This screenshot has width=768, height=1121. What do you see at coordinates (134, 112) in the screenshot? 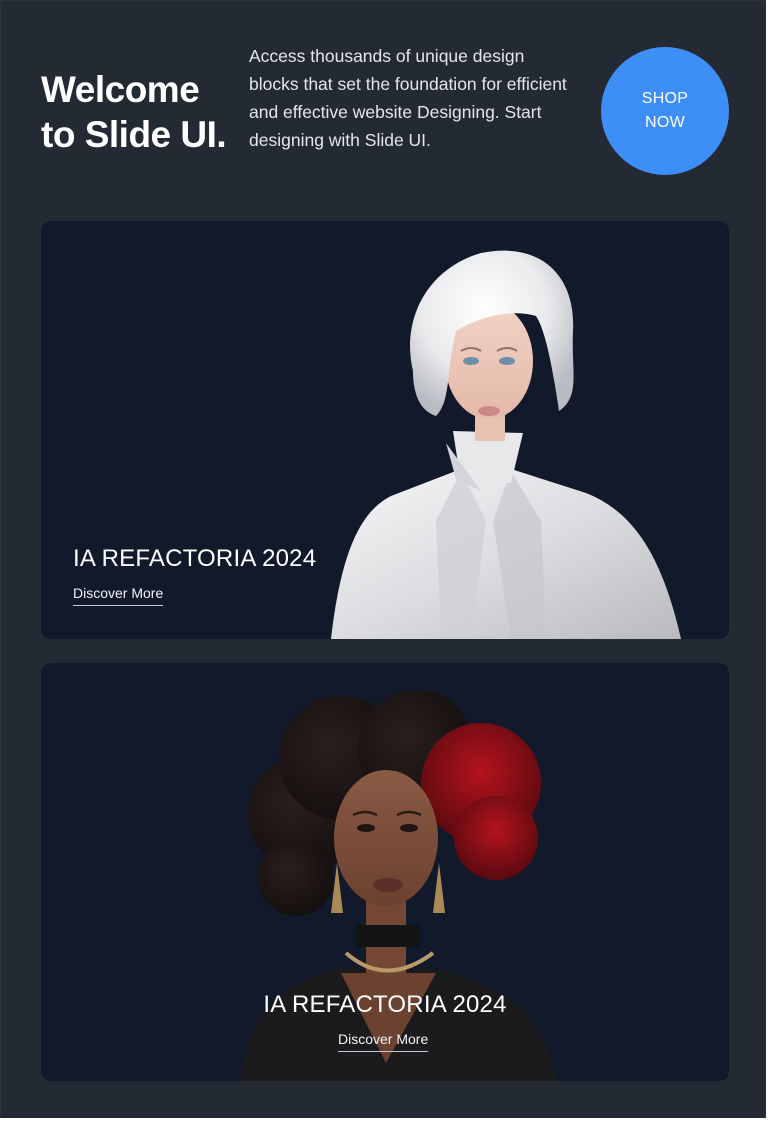
I see `hero-title: Welcome to Slide UI.` at bounding box center [134, 112].